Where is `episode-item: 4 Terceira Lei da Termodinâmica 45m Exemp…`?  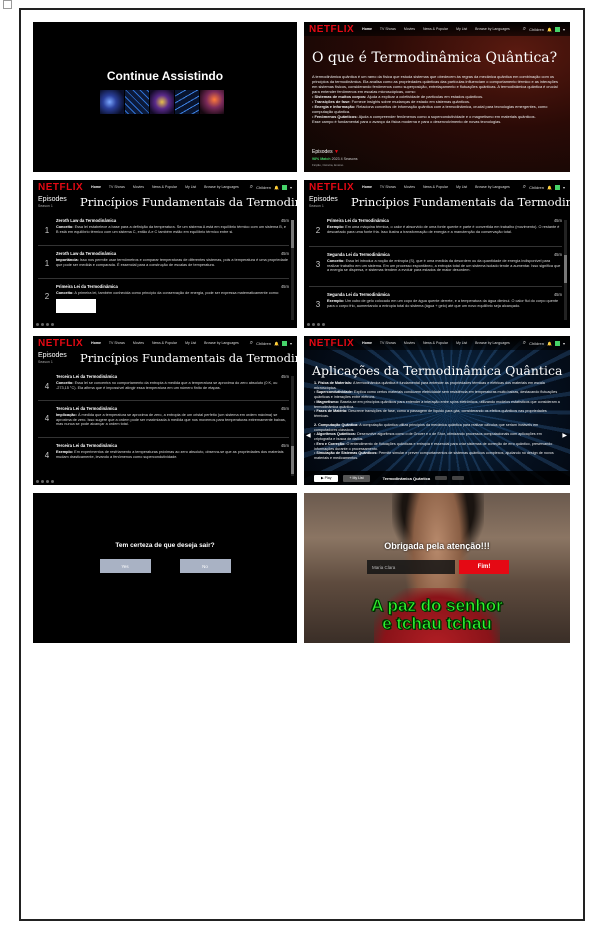 episode-item: 4 Terceira Lei da Termodinâmica 45m Exemp… is located at coordinates (163, 451).